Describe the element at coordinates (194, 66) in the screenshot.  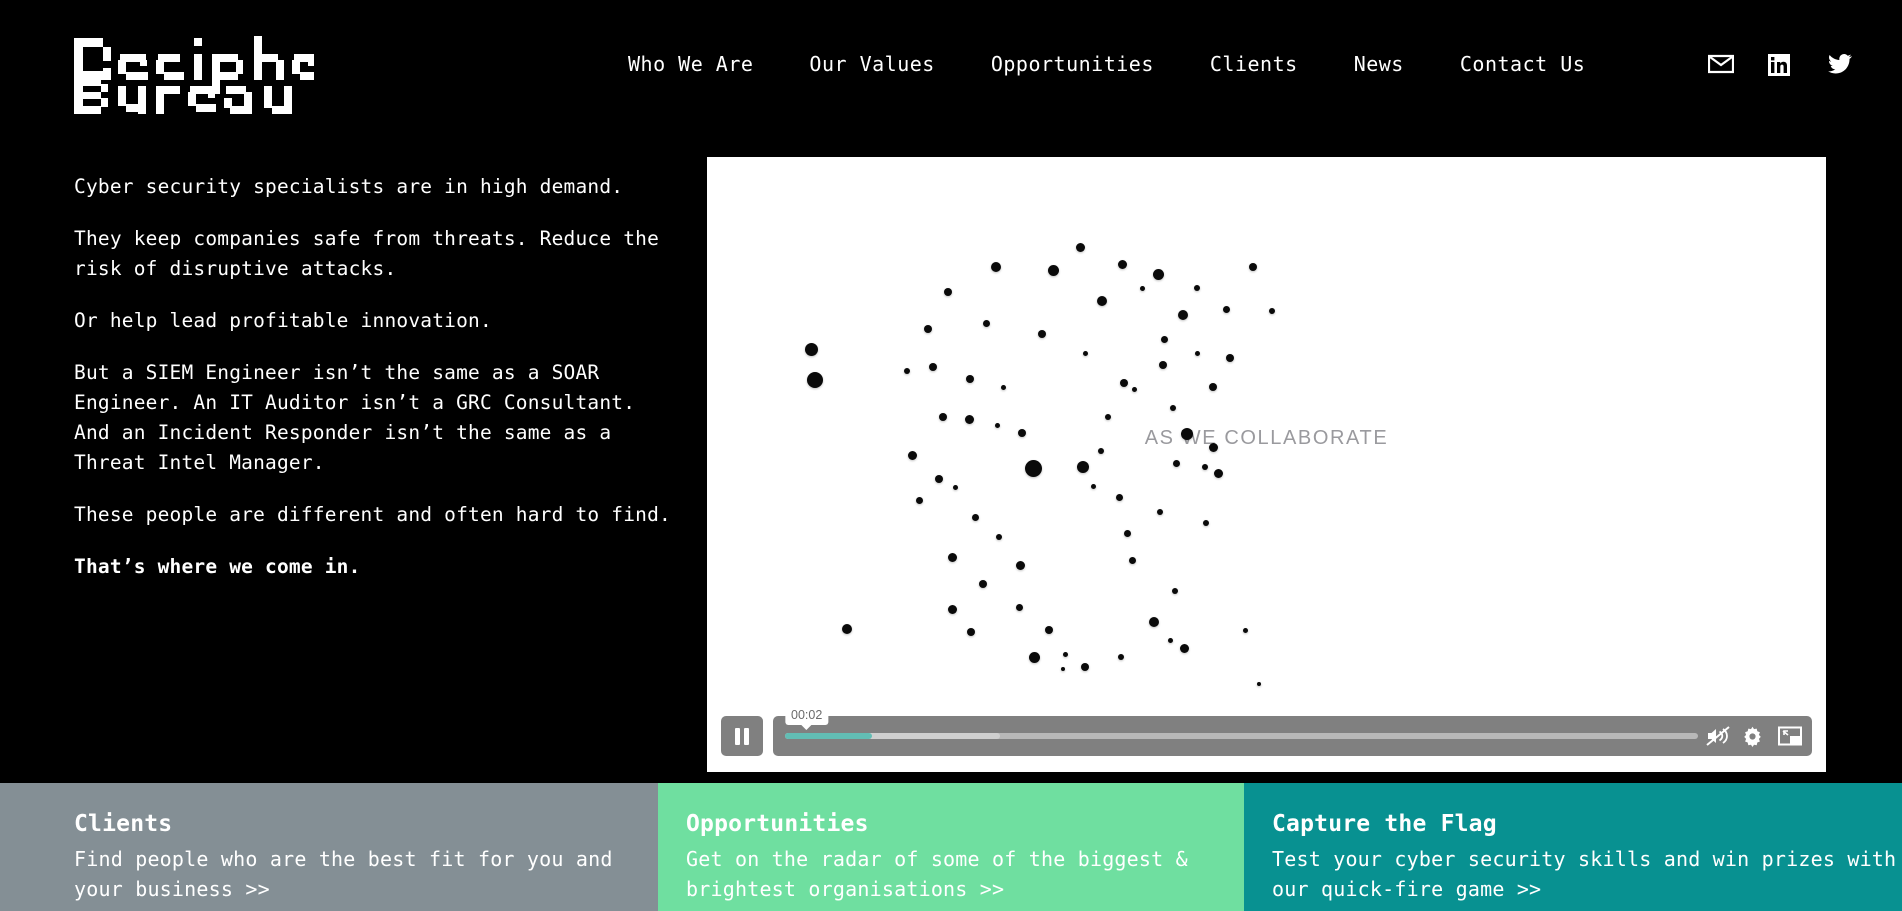
I see `site-logo` at that location.